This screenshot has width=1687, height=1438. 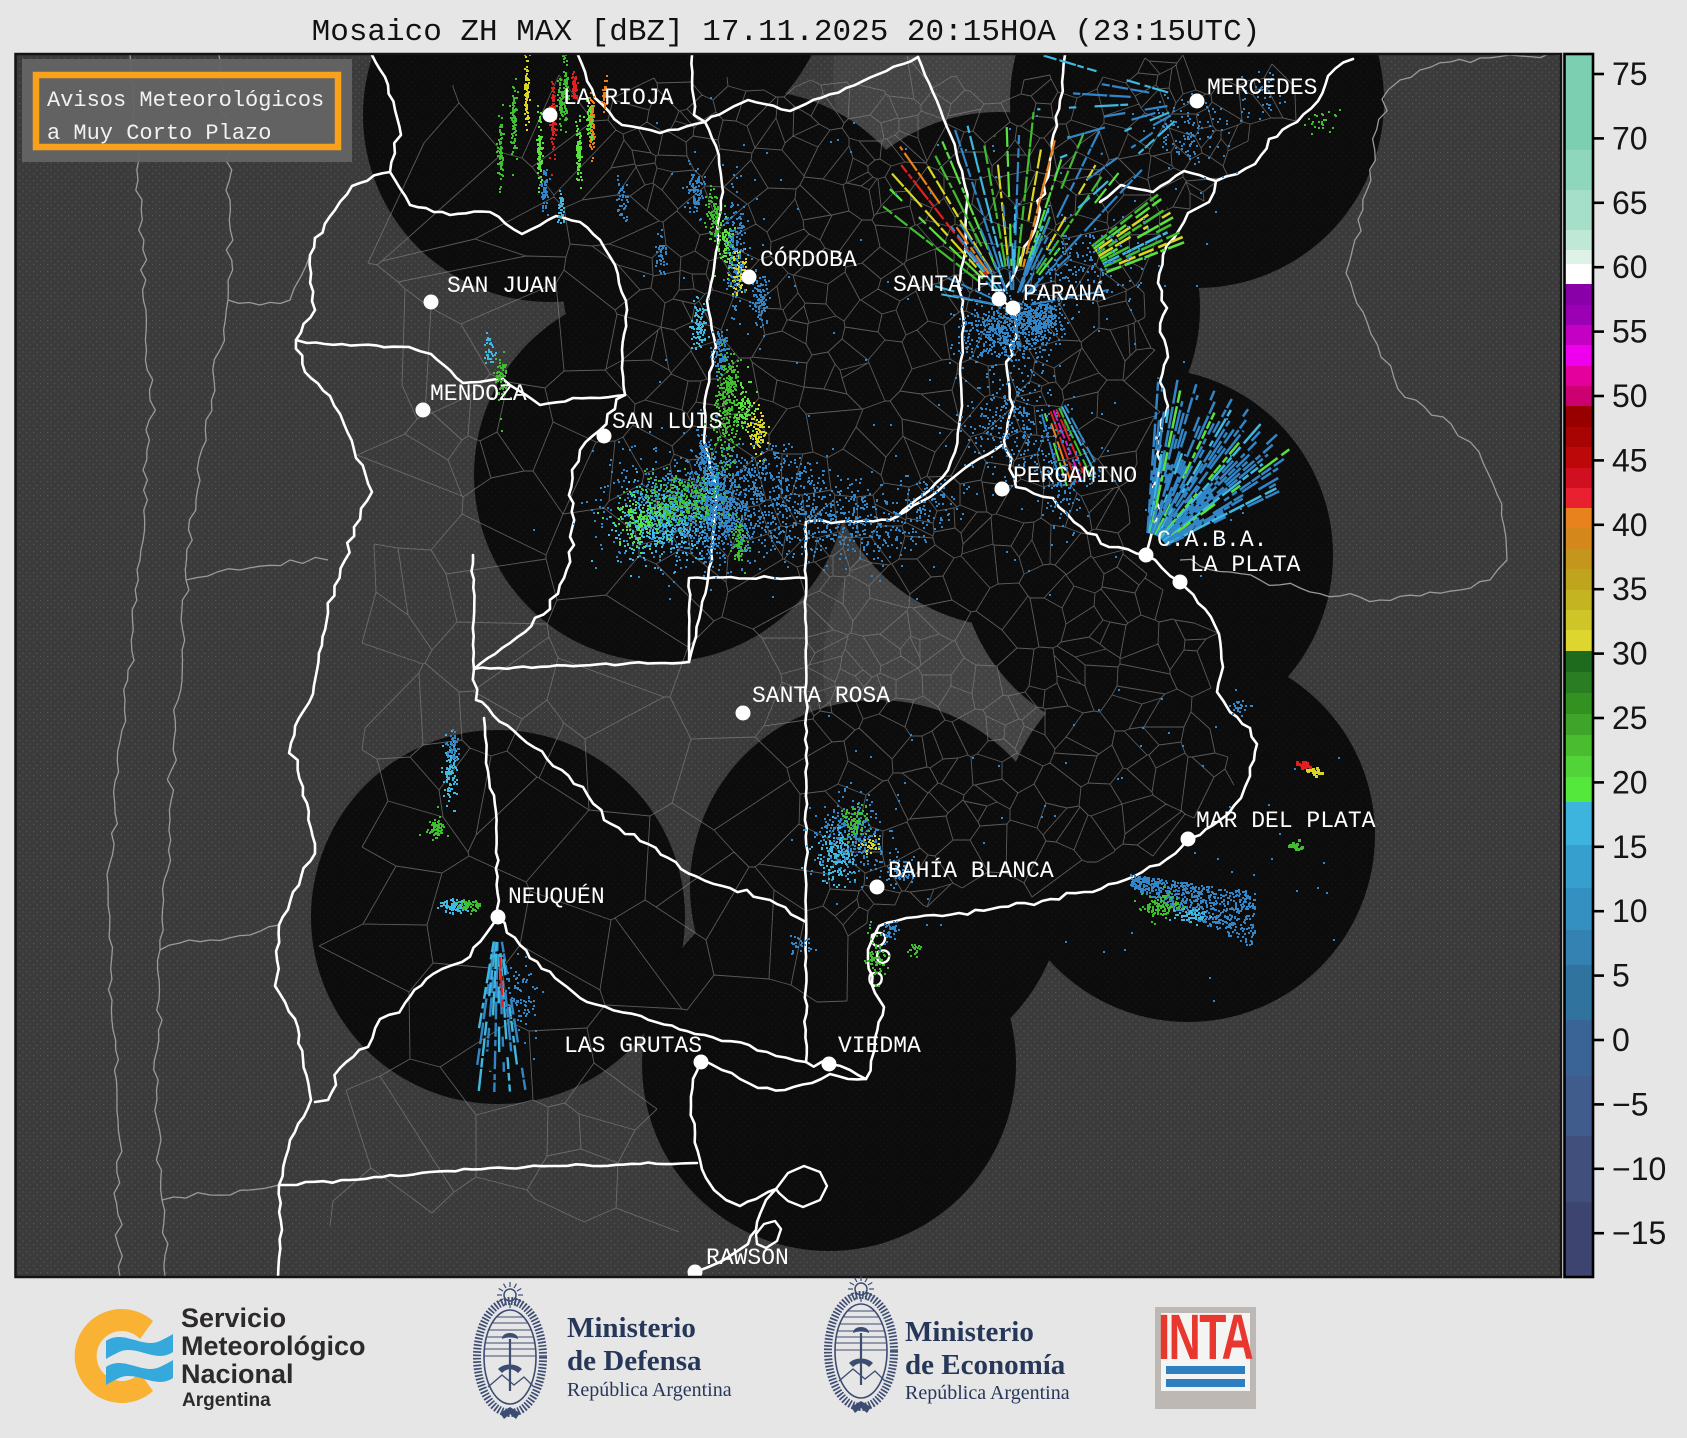 What do you see at coordinates (971, 870) in the screenshot?
I see `svg-text: BAHÍA BLANCA` at bounding box center [971, 870].